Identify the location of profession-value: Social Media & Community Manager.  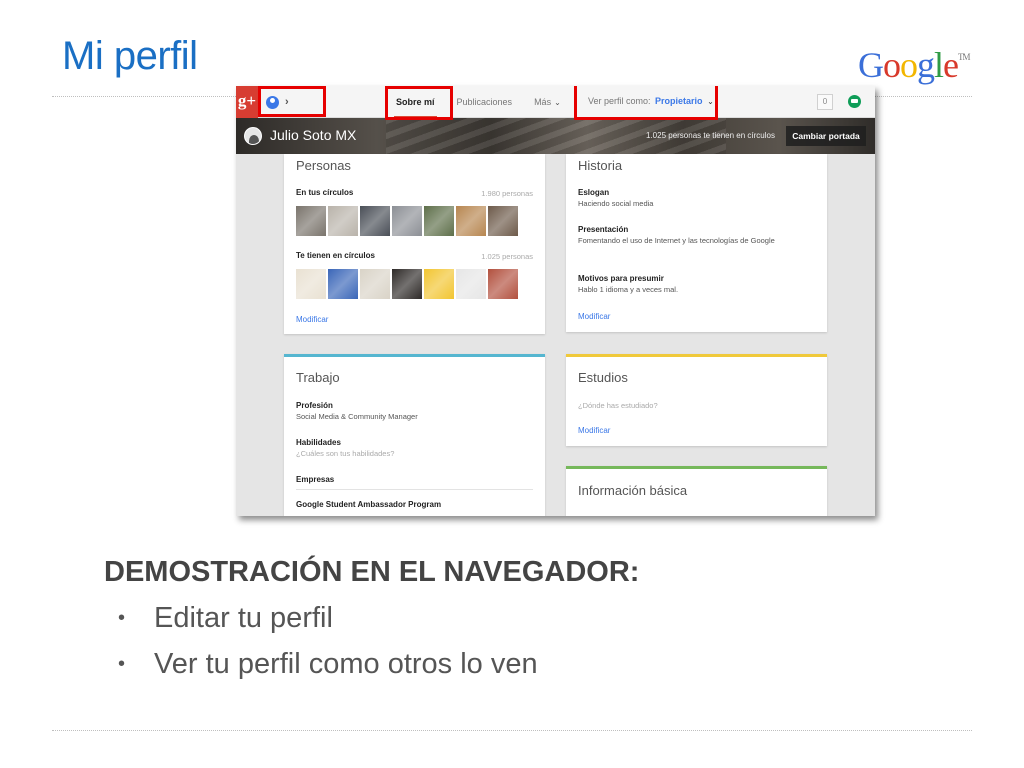
(357, 416).